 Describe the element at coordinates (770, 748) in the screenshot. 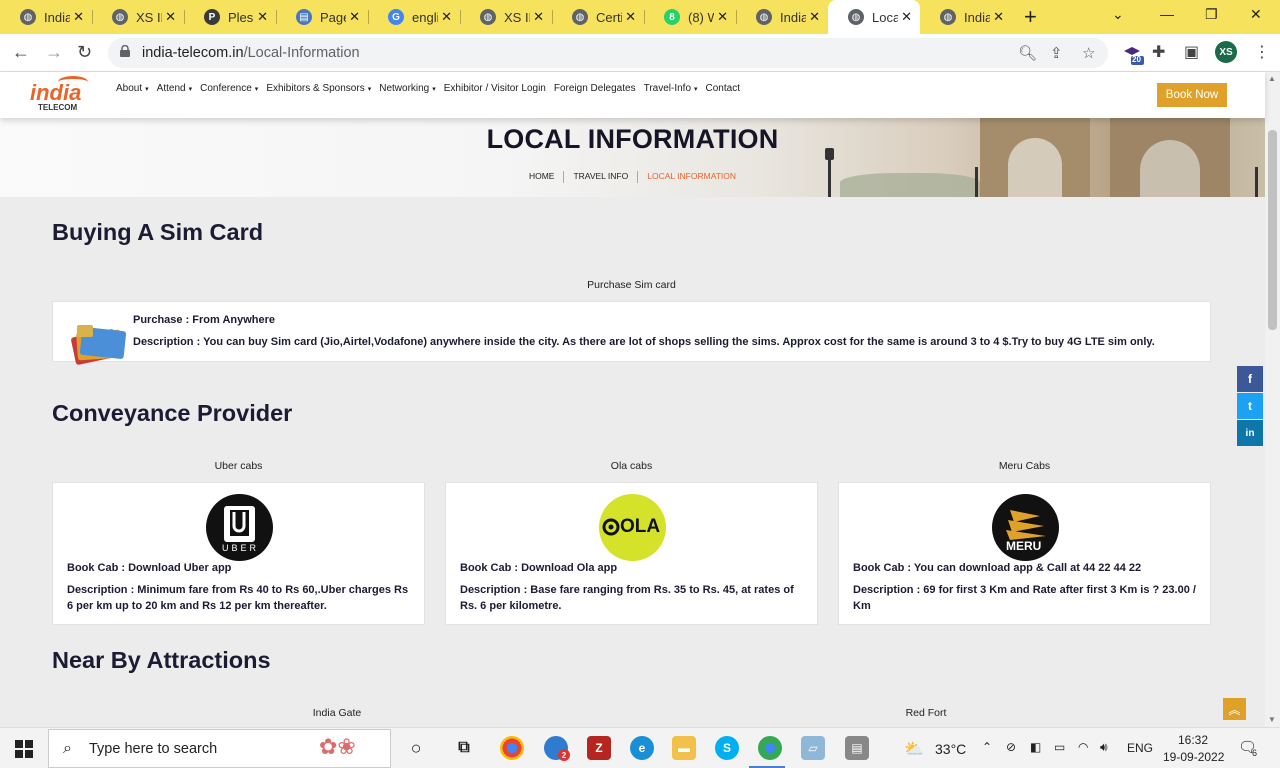

I see `chrome-profile-icon` at that location.